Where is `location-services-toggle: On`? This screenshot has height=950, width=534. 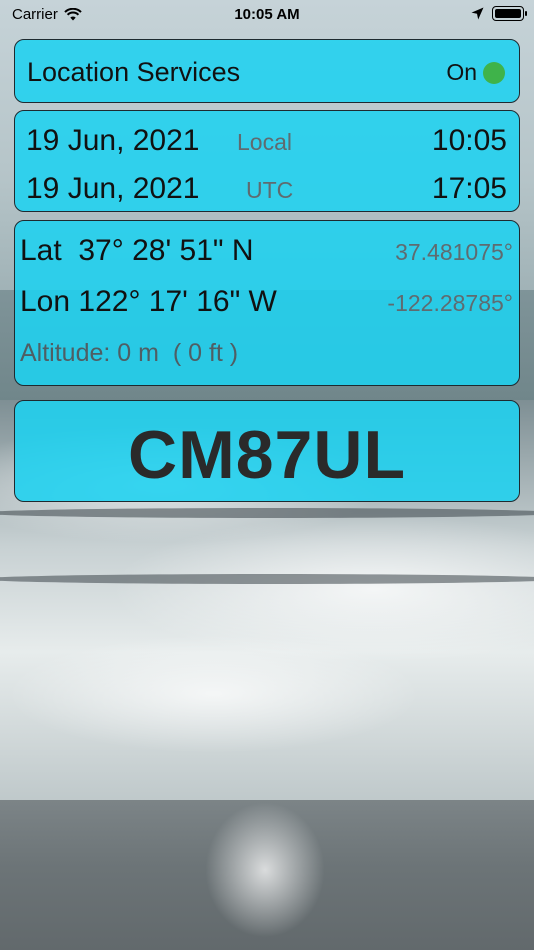
location-services-toggle: On is located at coordinates (475, 72).